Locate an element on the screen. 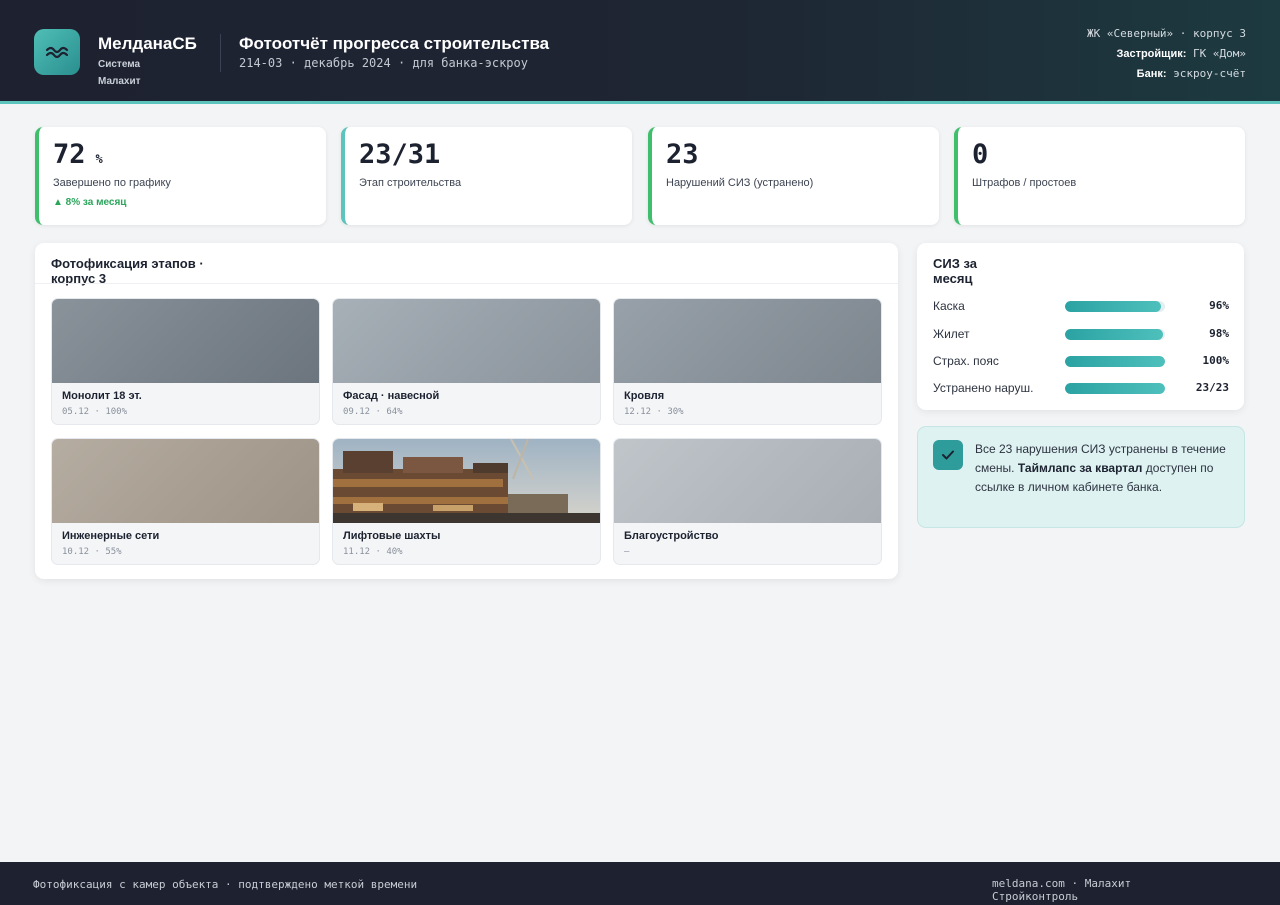  developer-line: Застройщик: ГК «Дом» is located at coordinates (1146, 54).